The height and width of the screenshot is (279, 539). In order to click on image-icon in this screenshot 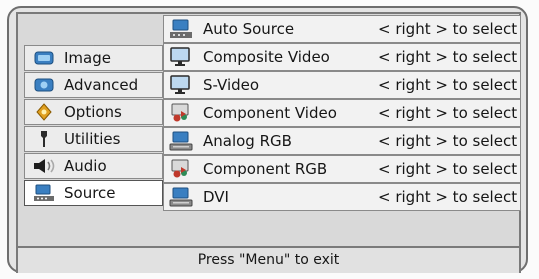, I will do `click(44, 58)`.